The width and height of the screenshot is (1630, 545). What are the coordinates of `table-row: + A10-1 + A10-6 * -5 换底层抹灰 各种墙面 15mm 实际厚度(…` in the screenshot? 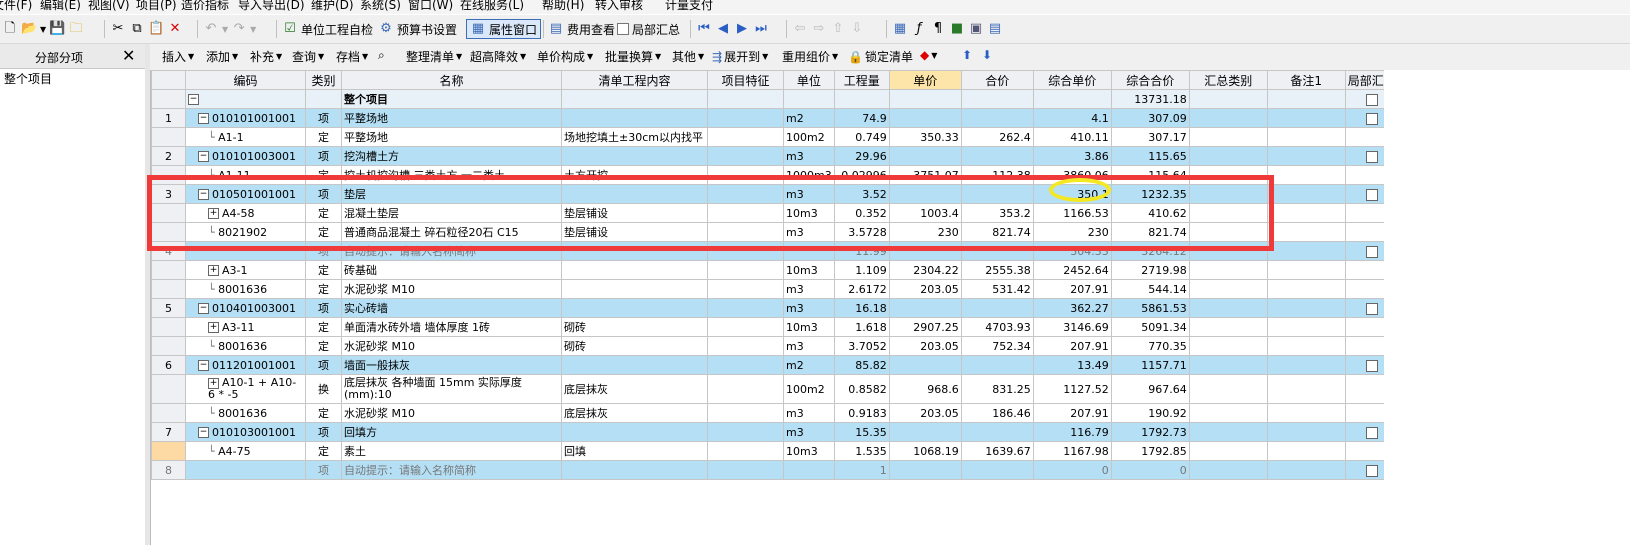 It's located at (775, 389).